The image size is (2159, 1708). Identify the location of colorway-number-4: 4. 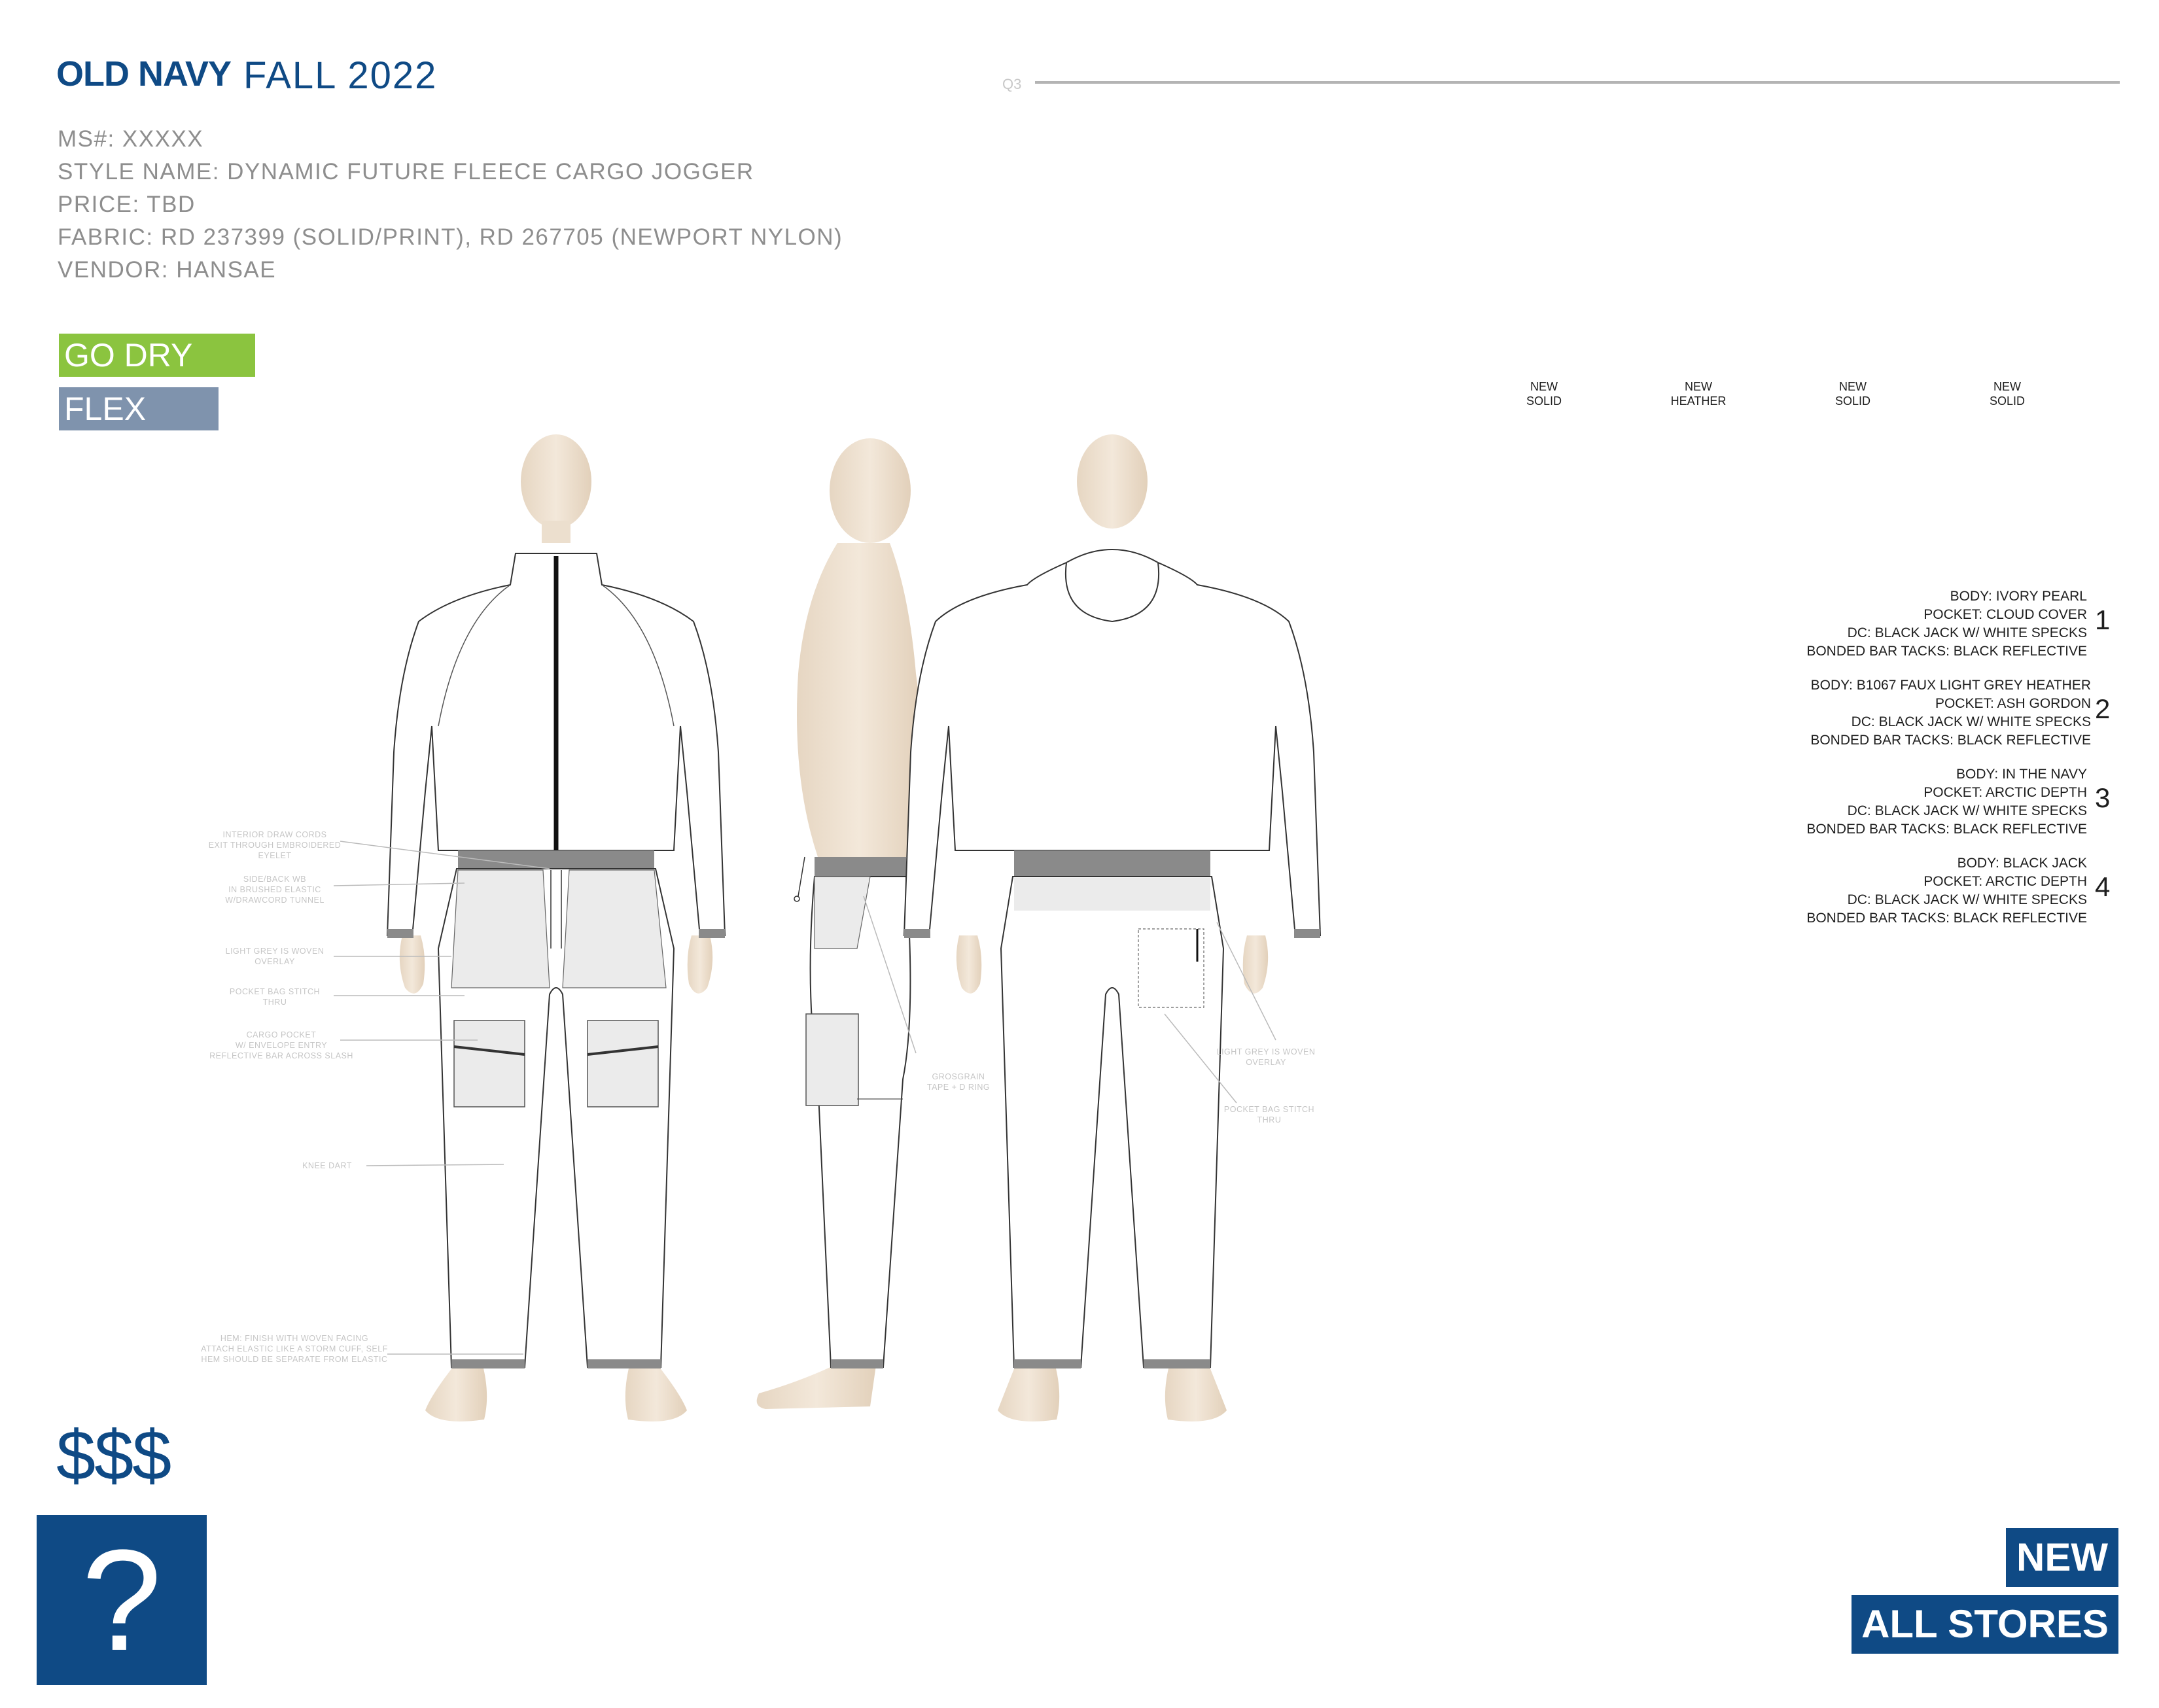
(2103, 886).